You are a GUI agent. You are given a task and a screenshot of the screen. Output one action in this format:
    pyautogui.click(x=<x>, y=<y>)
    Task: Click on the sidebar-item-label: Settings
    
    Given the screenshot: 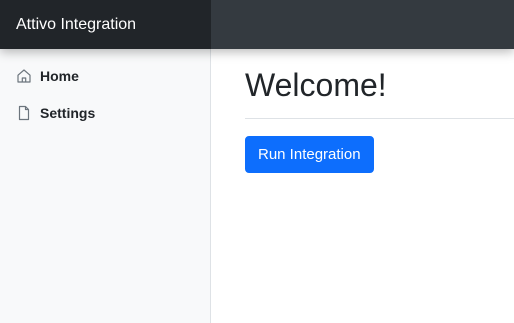 What is the action you would take?
    pyautogui.click(x=68, y=113)
    